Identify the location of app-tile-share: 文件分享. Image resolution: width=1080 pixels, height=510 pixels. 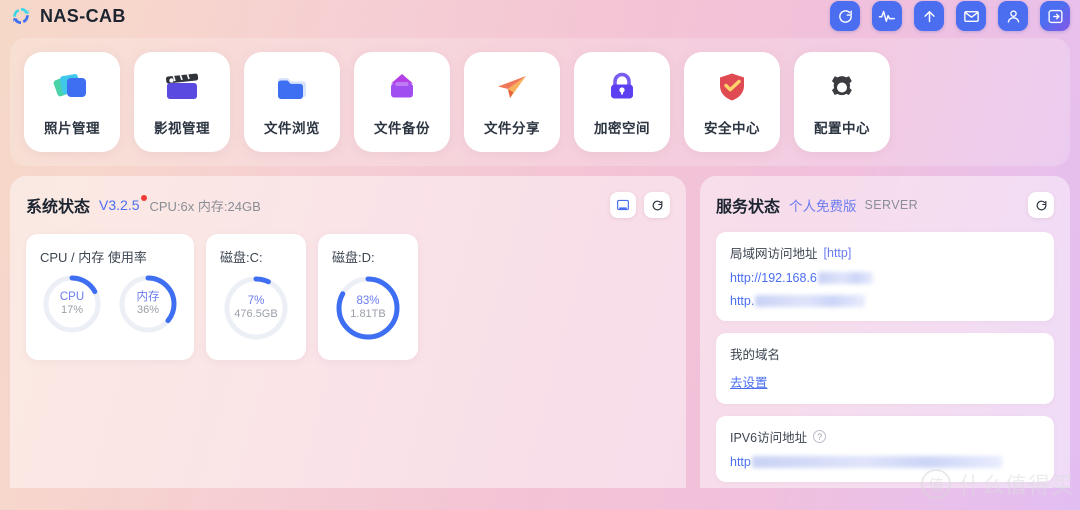
(512, 102).